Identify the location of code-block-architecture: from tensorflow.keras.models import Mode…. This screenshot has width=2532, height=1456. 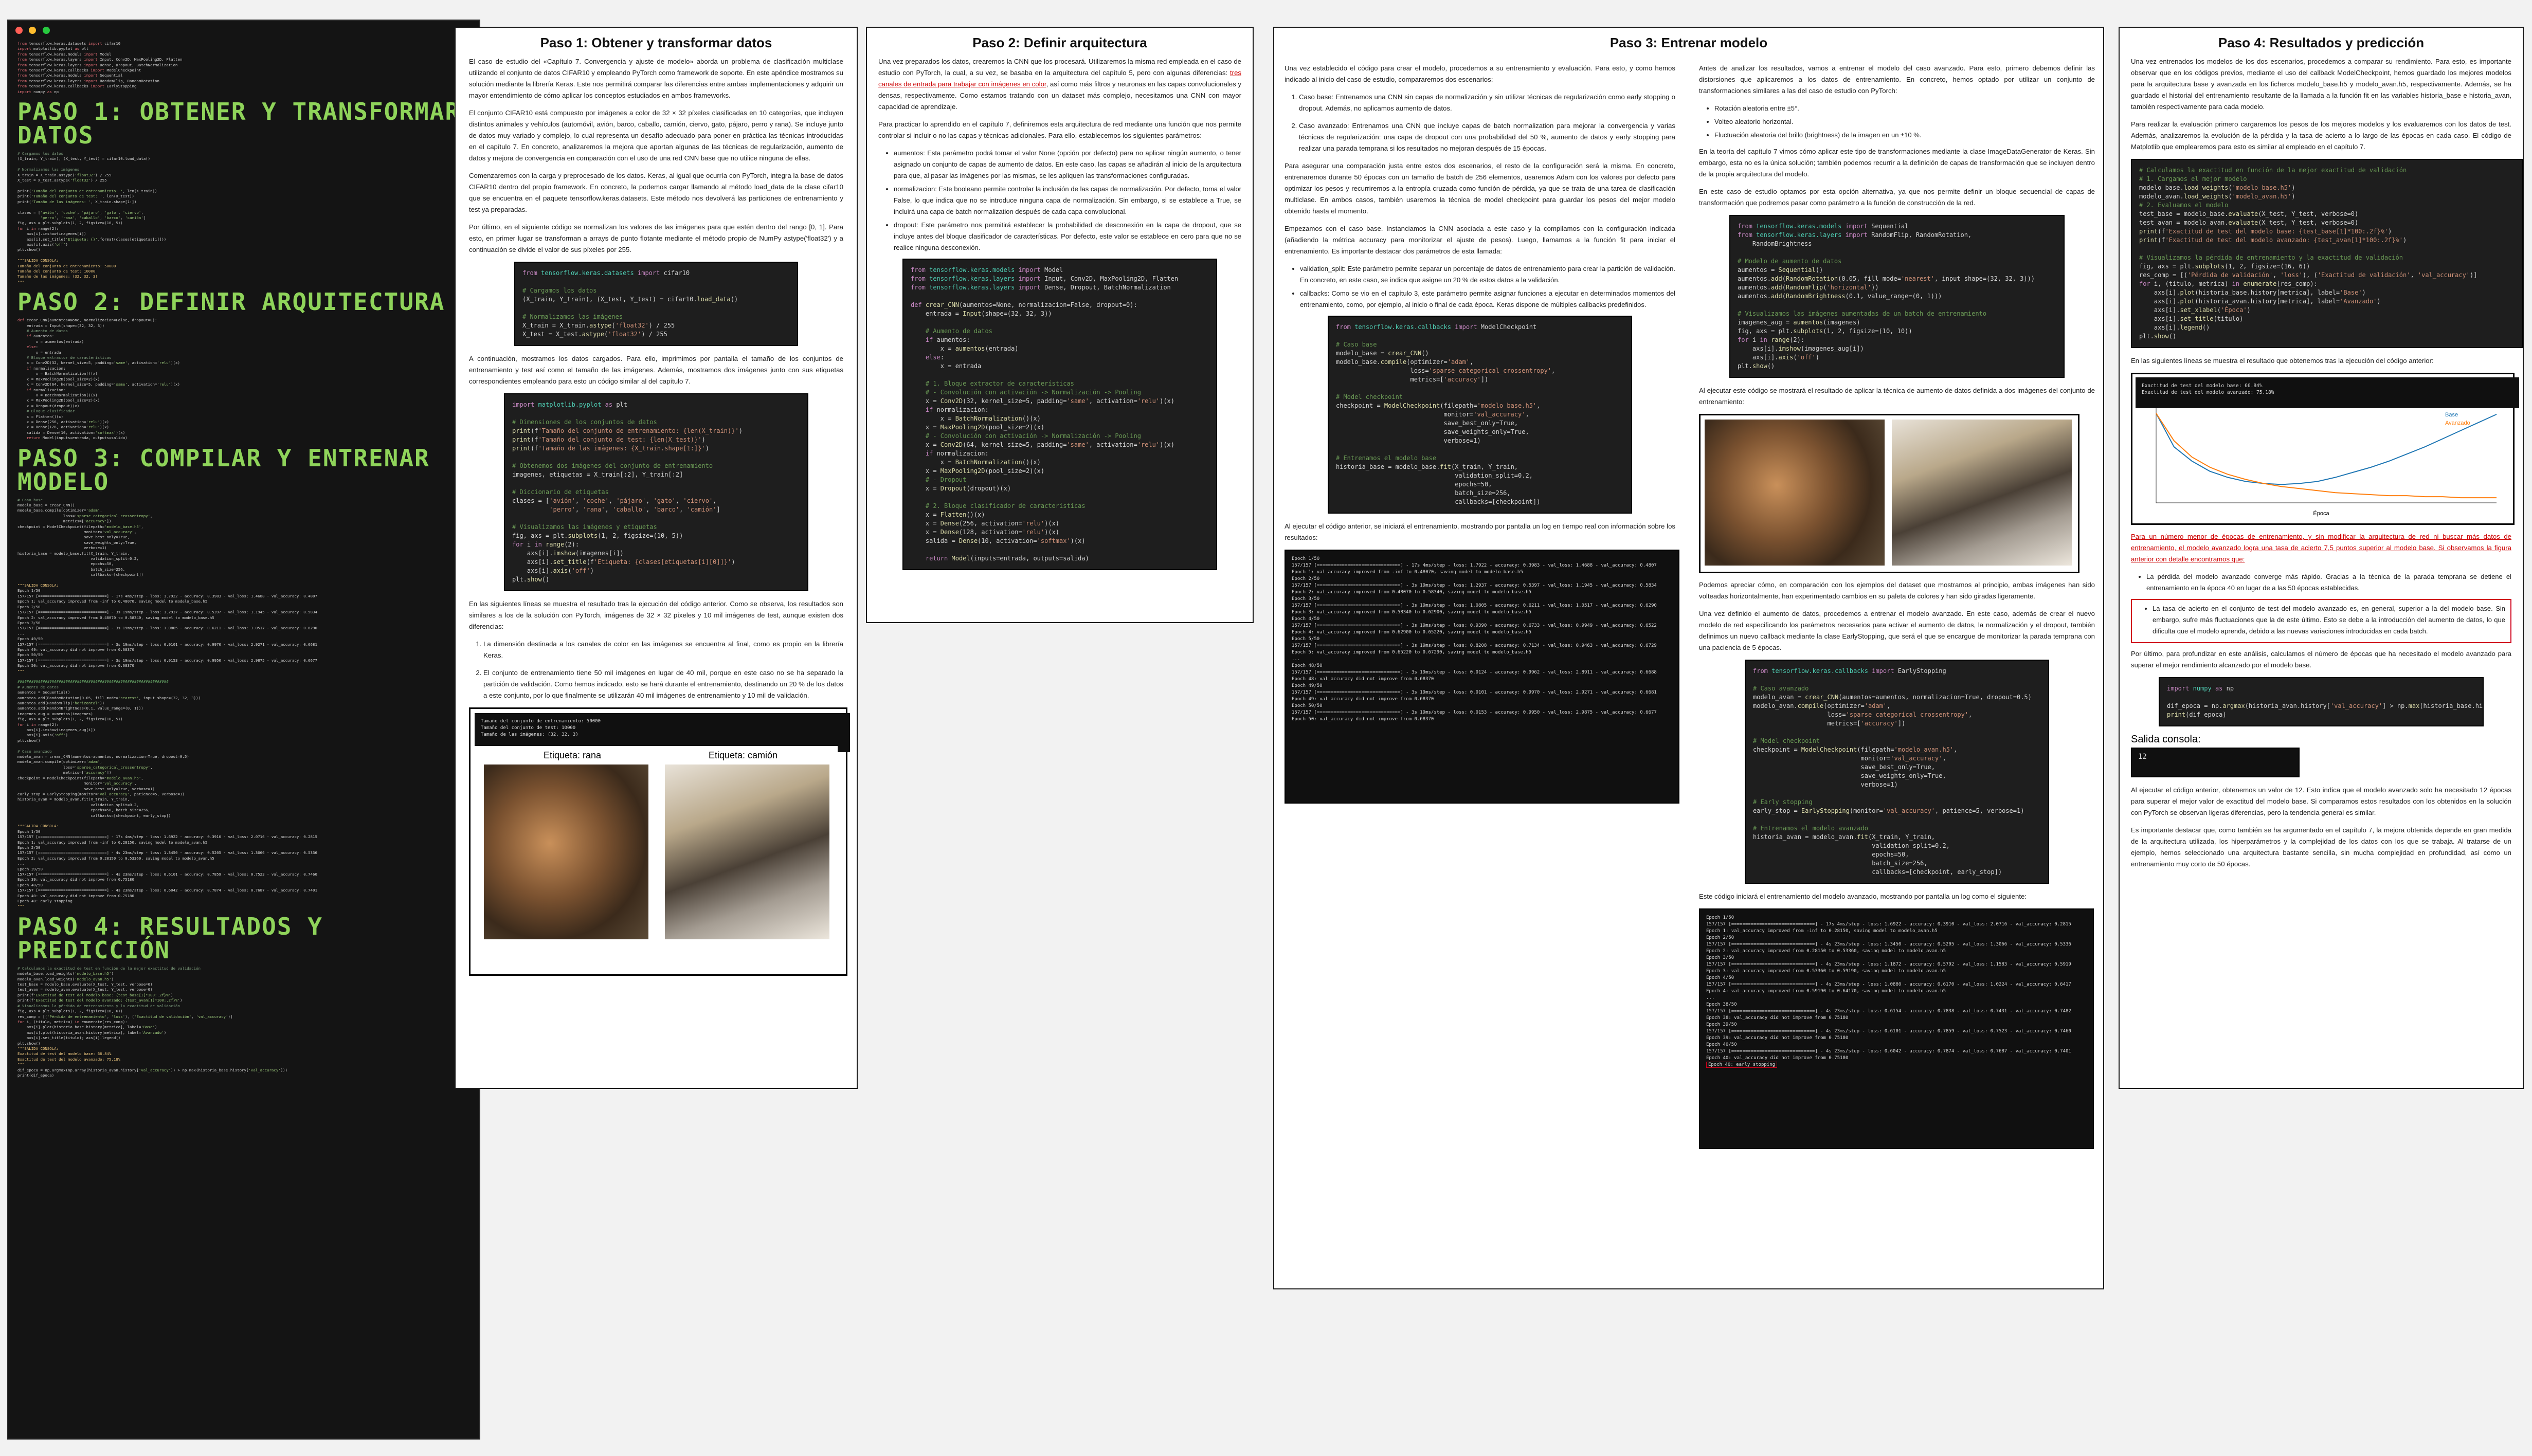
(1059, 415).